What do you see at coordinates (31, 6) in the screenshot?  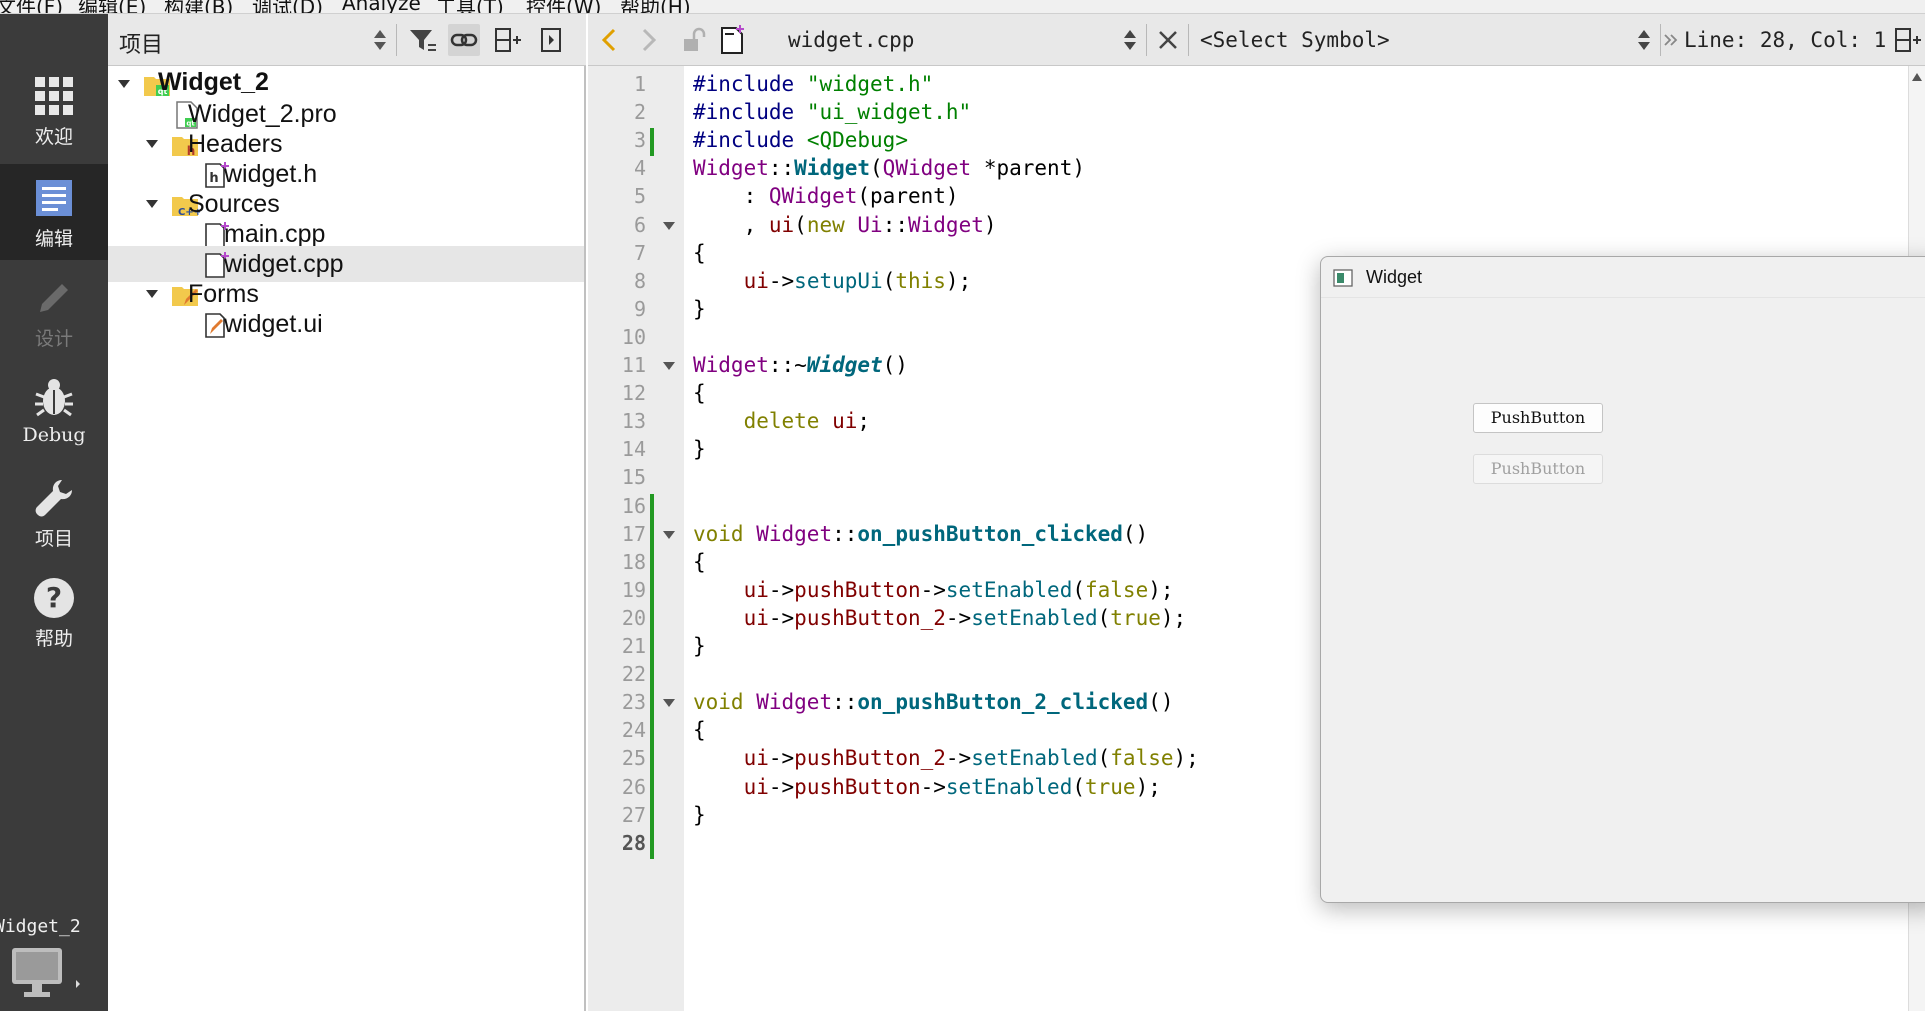 I see `menu-file: 文件(F)` at bounding box center [31, 6].